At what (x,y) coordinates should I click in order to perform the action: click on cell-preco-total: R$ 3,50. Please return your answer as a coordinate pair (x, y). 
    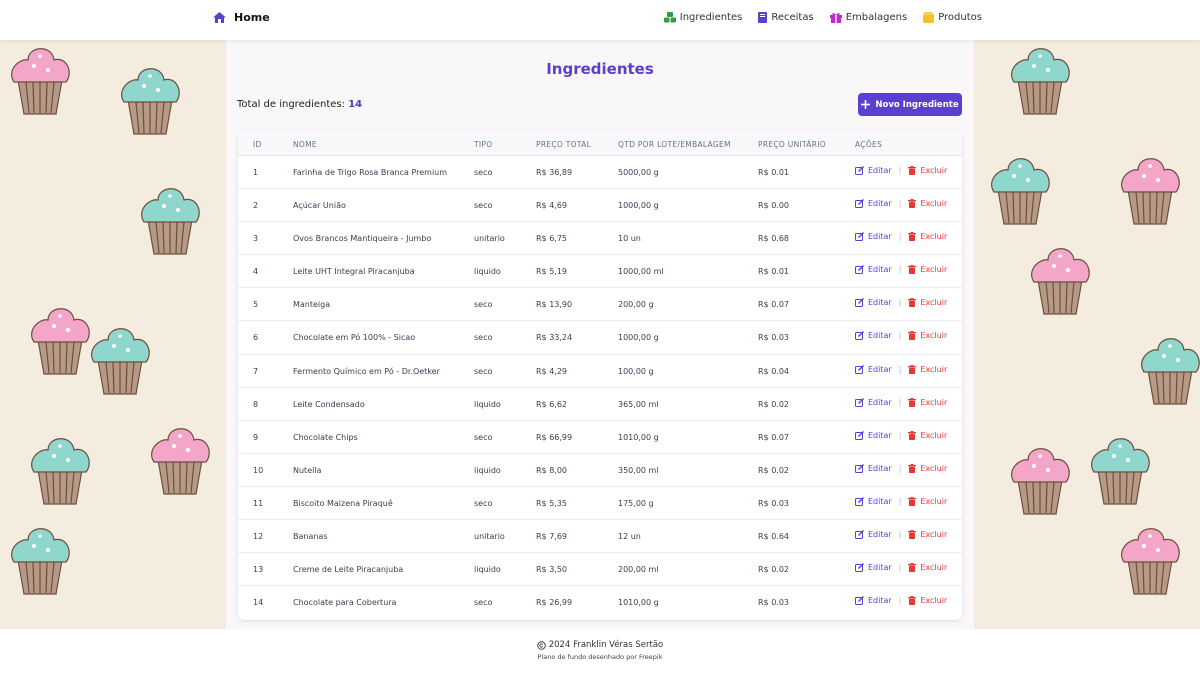
    Looking at the image, I should click on (552, 570).